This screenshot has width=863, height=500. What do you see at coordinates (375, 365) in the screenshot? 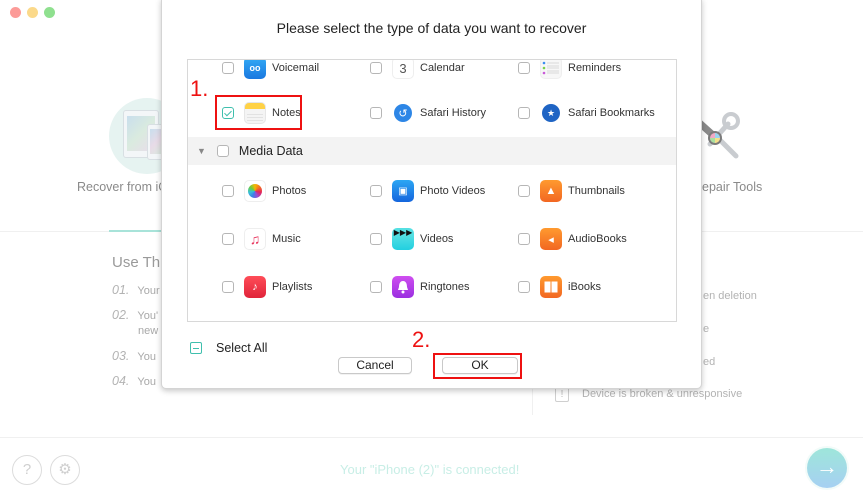
I see `cancel-button: Cancel` at bounding box center [375, 365].